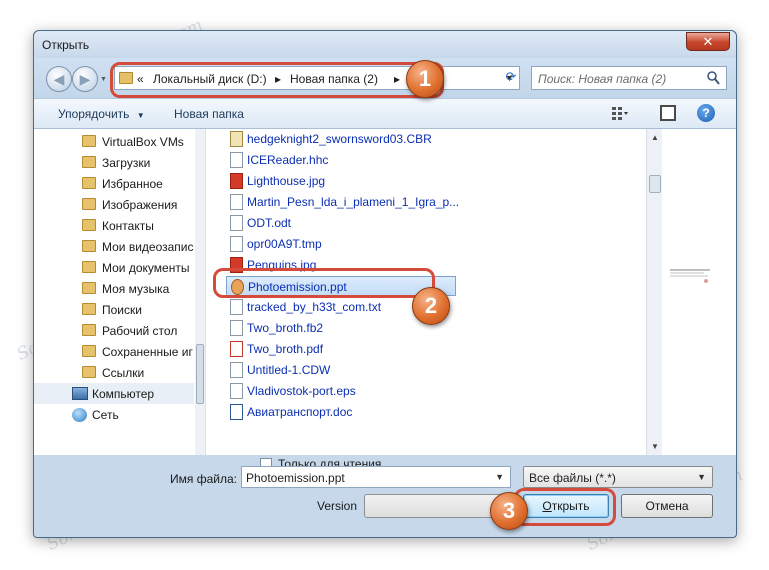 Image resolution: width=769 pixels, height=570 pixels. I want to click on organize-label: Упорядочить, so click(94, 114).